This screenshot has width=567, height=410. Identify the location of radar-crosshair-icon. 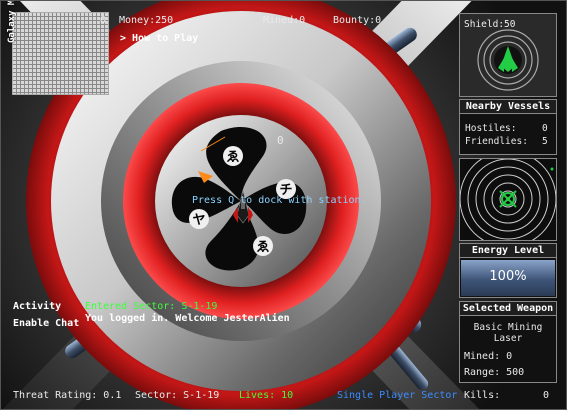
(508, 199).